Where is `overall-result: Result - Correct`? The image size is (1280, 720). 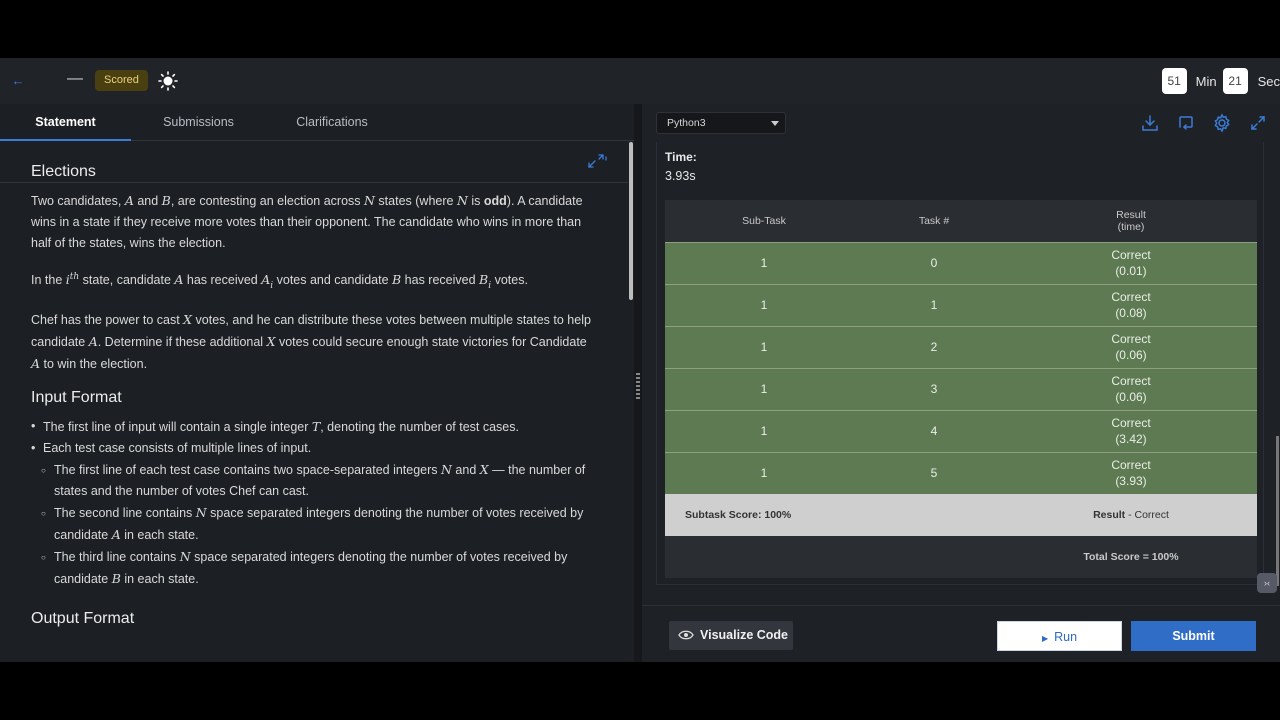 overall-result: Result - Correct is located at coordinates (1131, 515).